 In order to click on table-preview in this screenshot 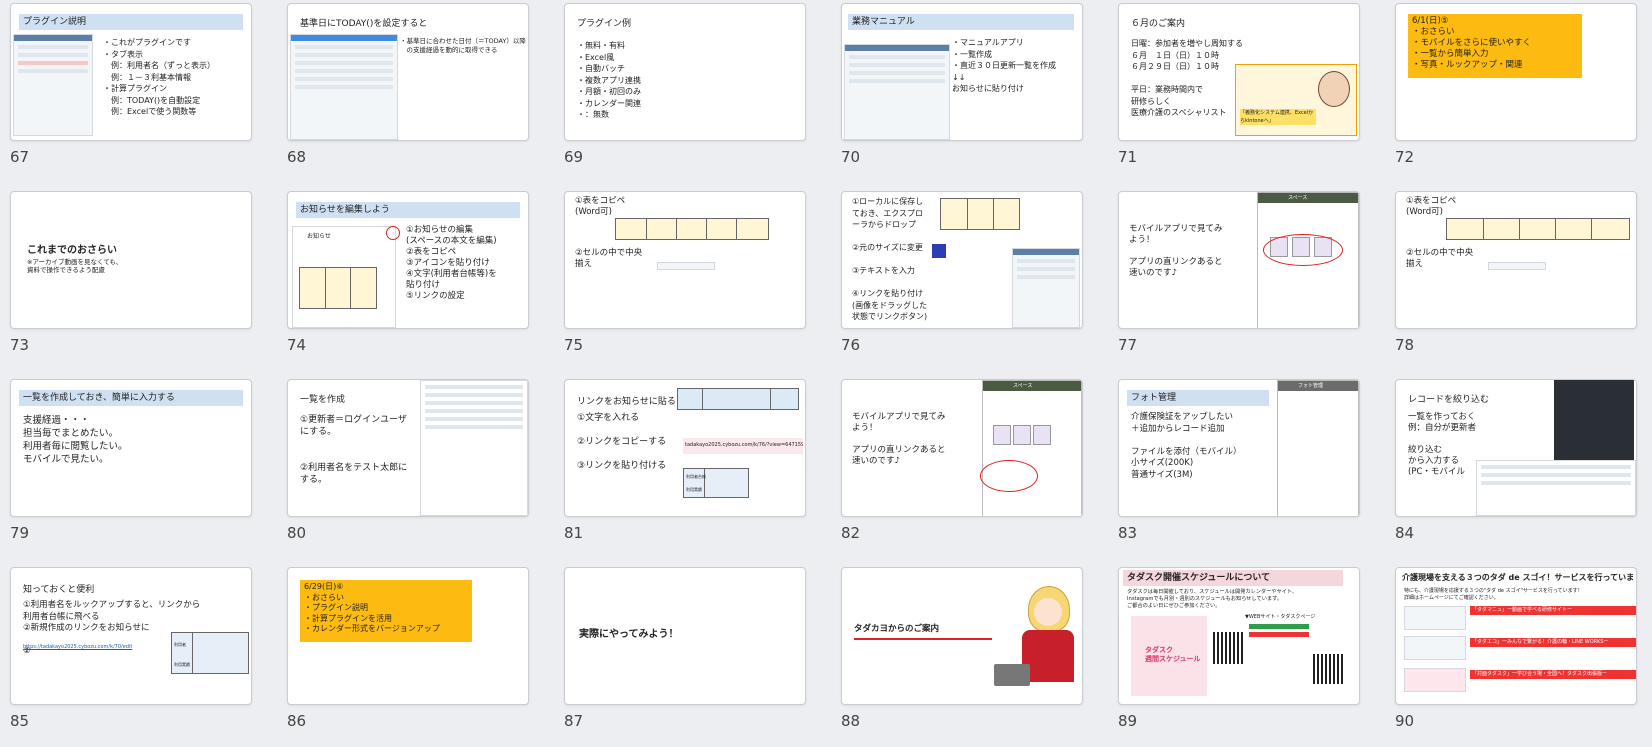, I will do `click(738, 399)`.